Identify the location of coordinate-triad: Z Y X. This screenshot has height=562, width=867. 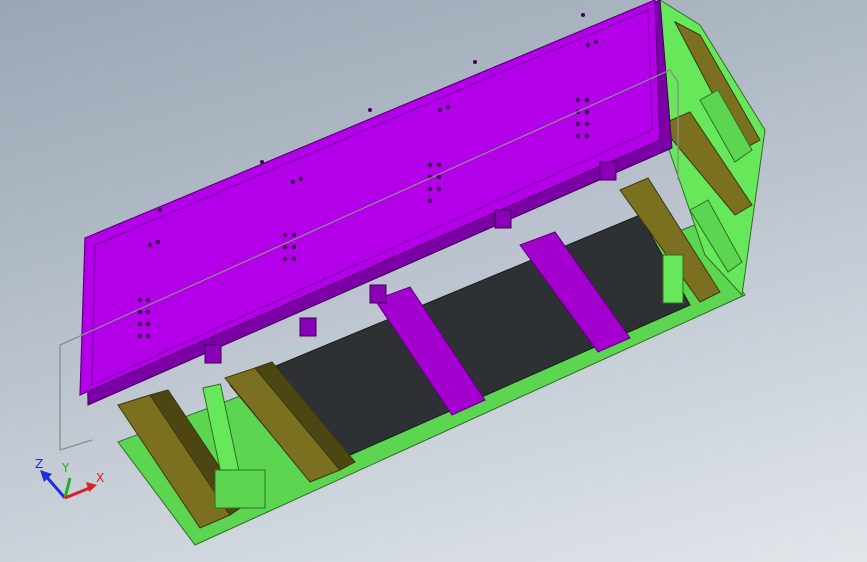
(69, 478).